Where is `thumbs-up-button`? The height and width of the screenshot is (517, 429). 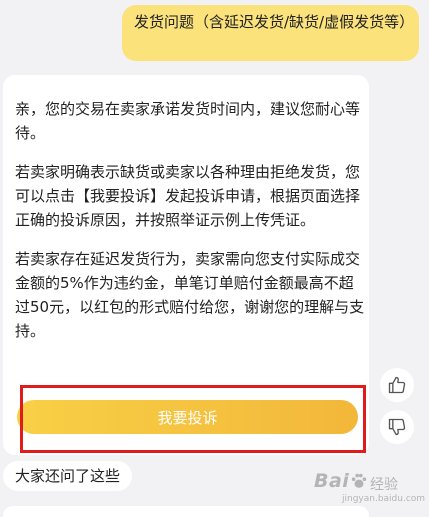 thumbs-up-button is located at coordinates (397, 385).